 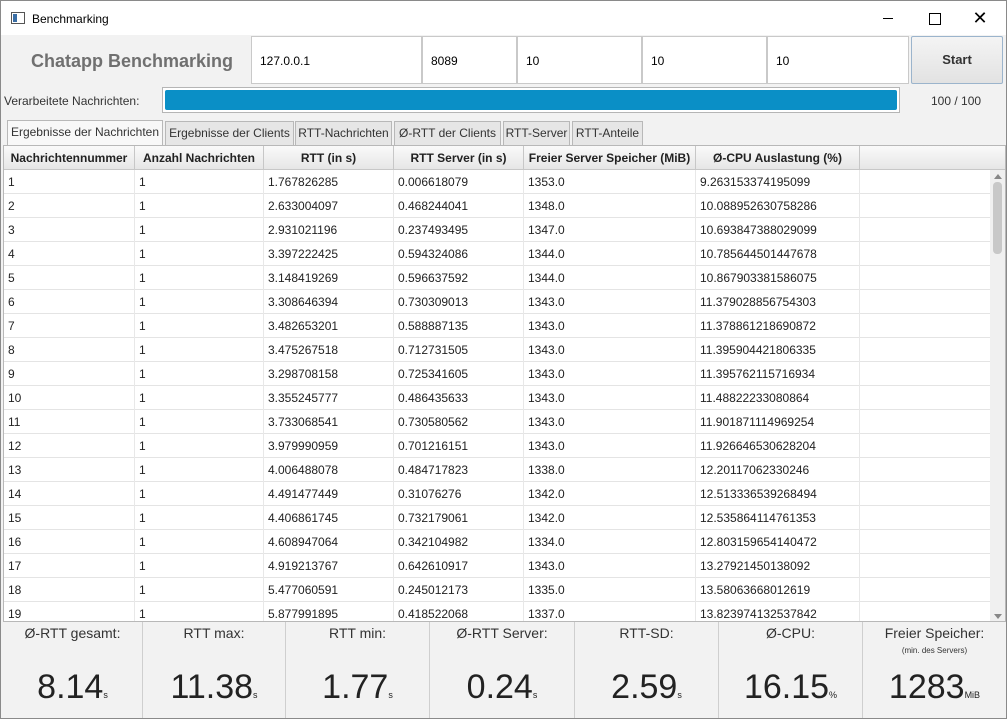 What do you see at coordinates (778, 590) in the screenshot?
I see `table-cell: 13.58063668012619` at bounding box center [778, 590].